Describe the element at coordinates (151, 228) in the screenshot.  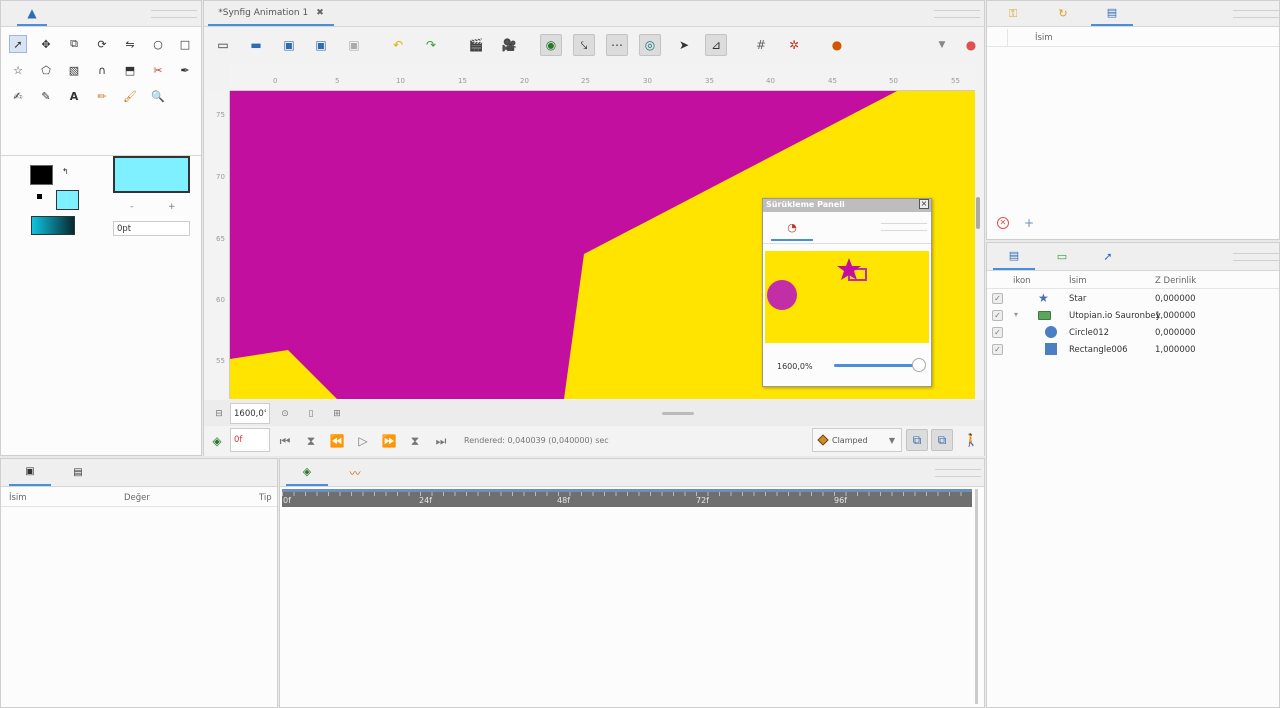
I see `brush-width-input` at that location.